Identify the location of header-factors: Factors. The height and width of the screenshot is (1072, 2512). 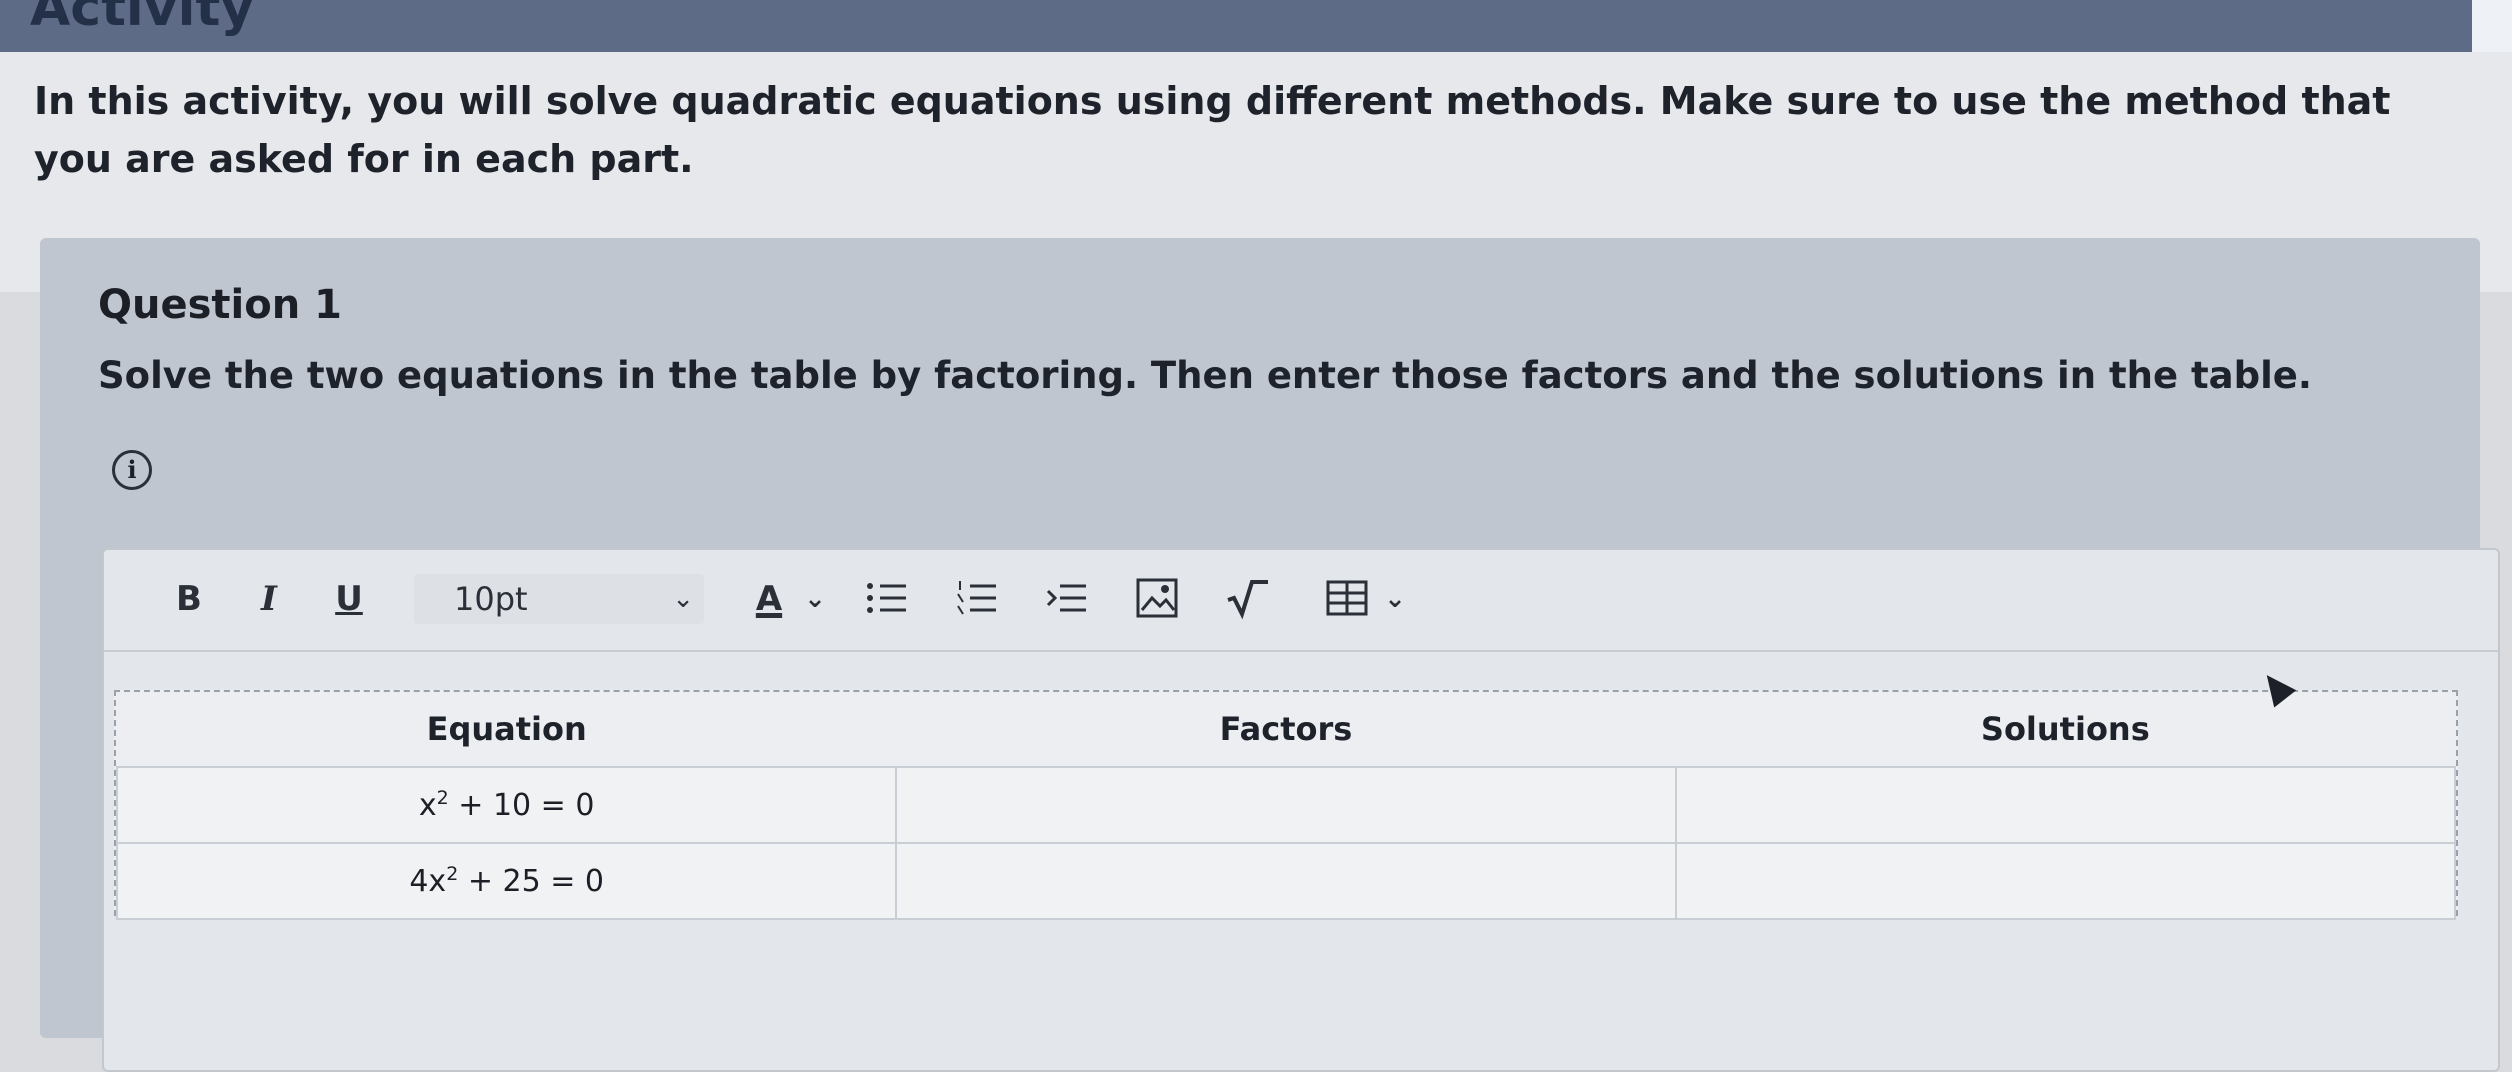
(1286, 729).